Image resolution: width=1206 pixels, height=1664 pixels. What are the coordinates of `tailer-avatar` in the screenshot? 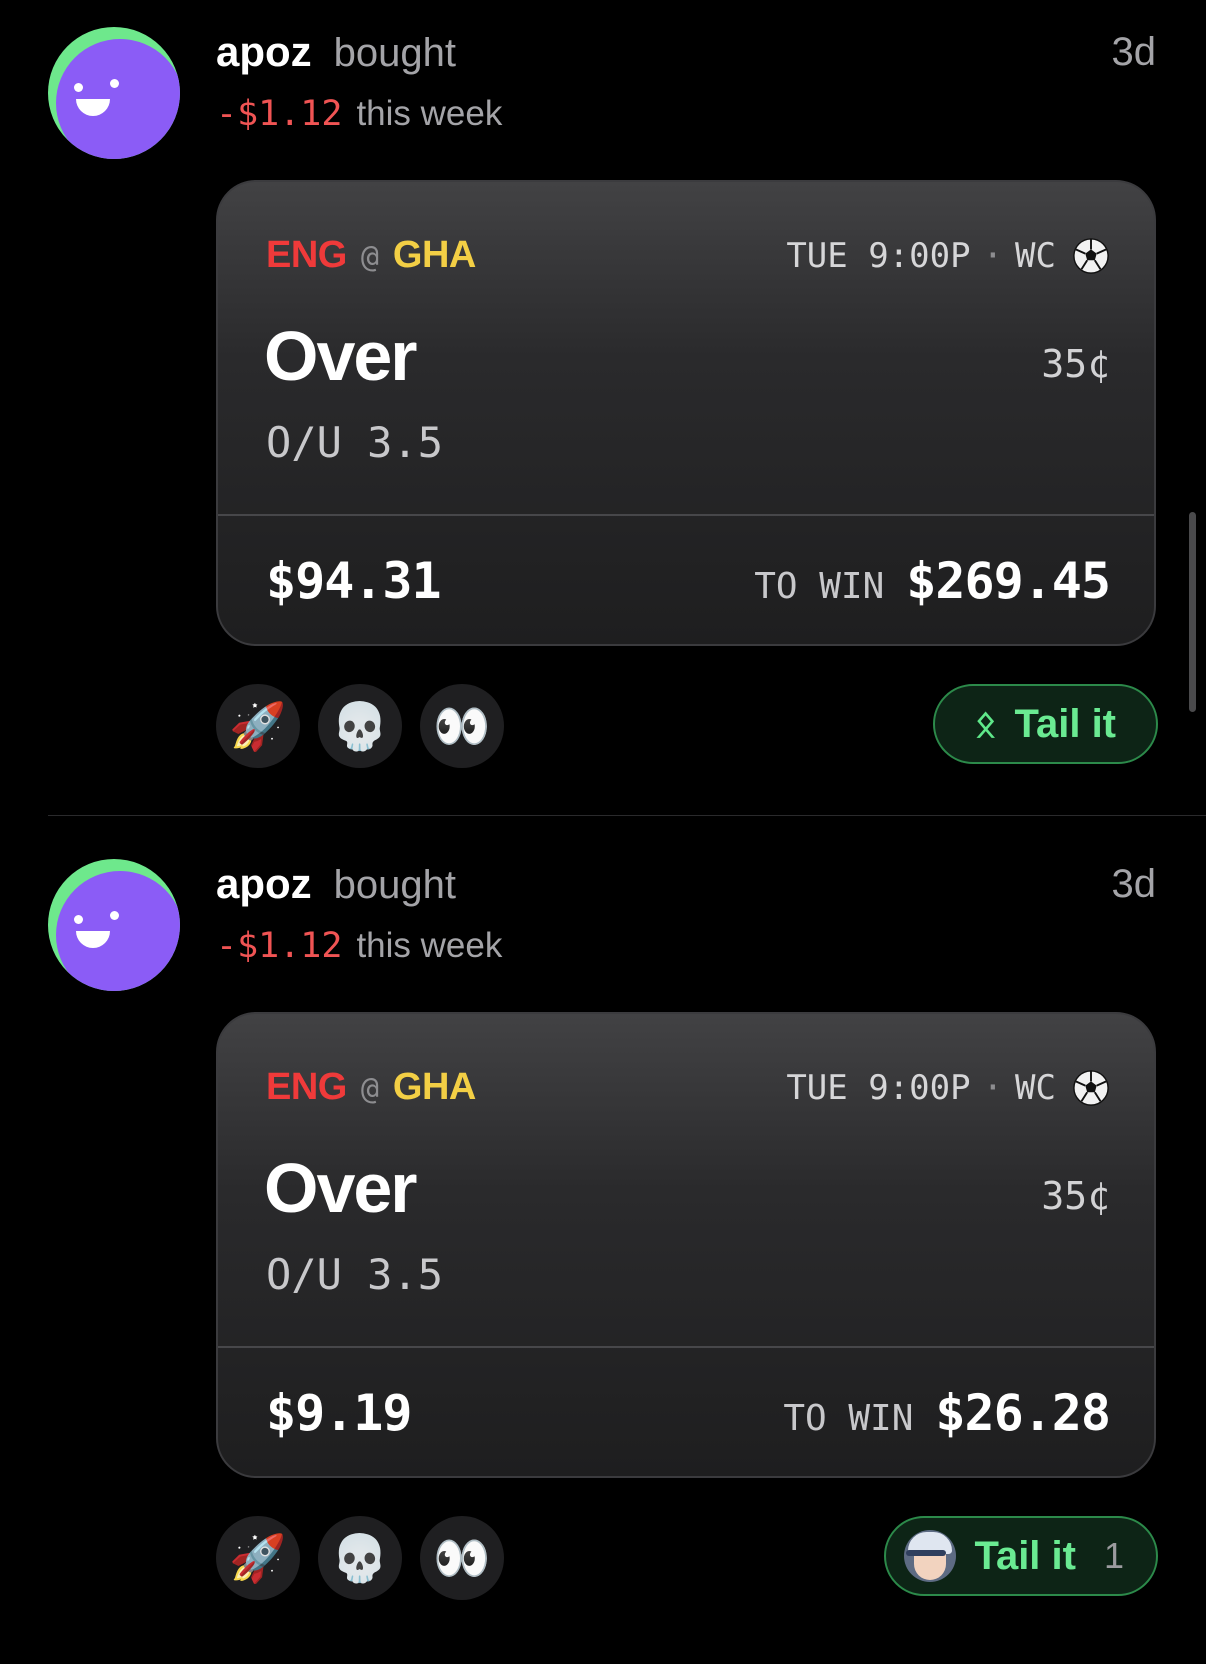 It's located at (930, 1556).